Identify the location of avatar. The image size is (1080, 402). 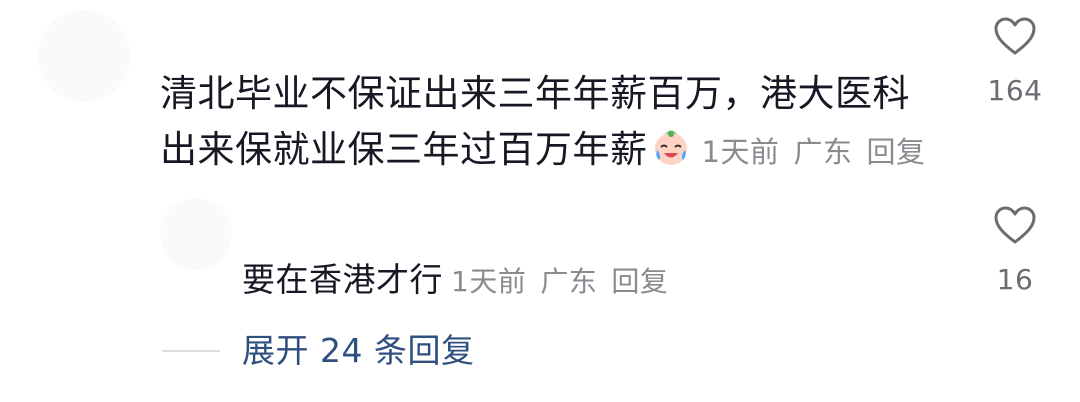
(84, 56).